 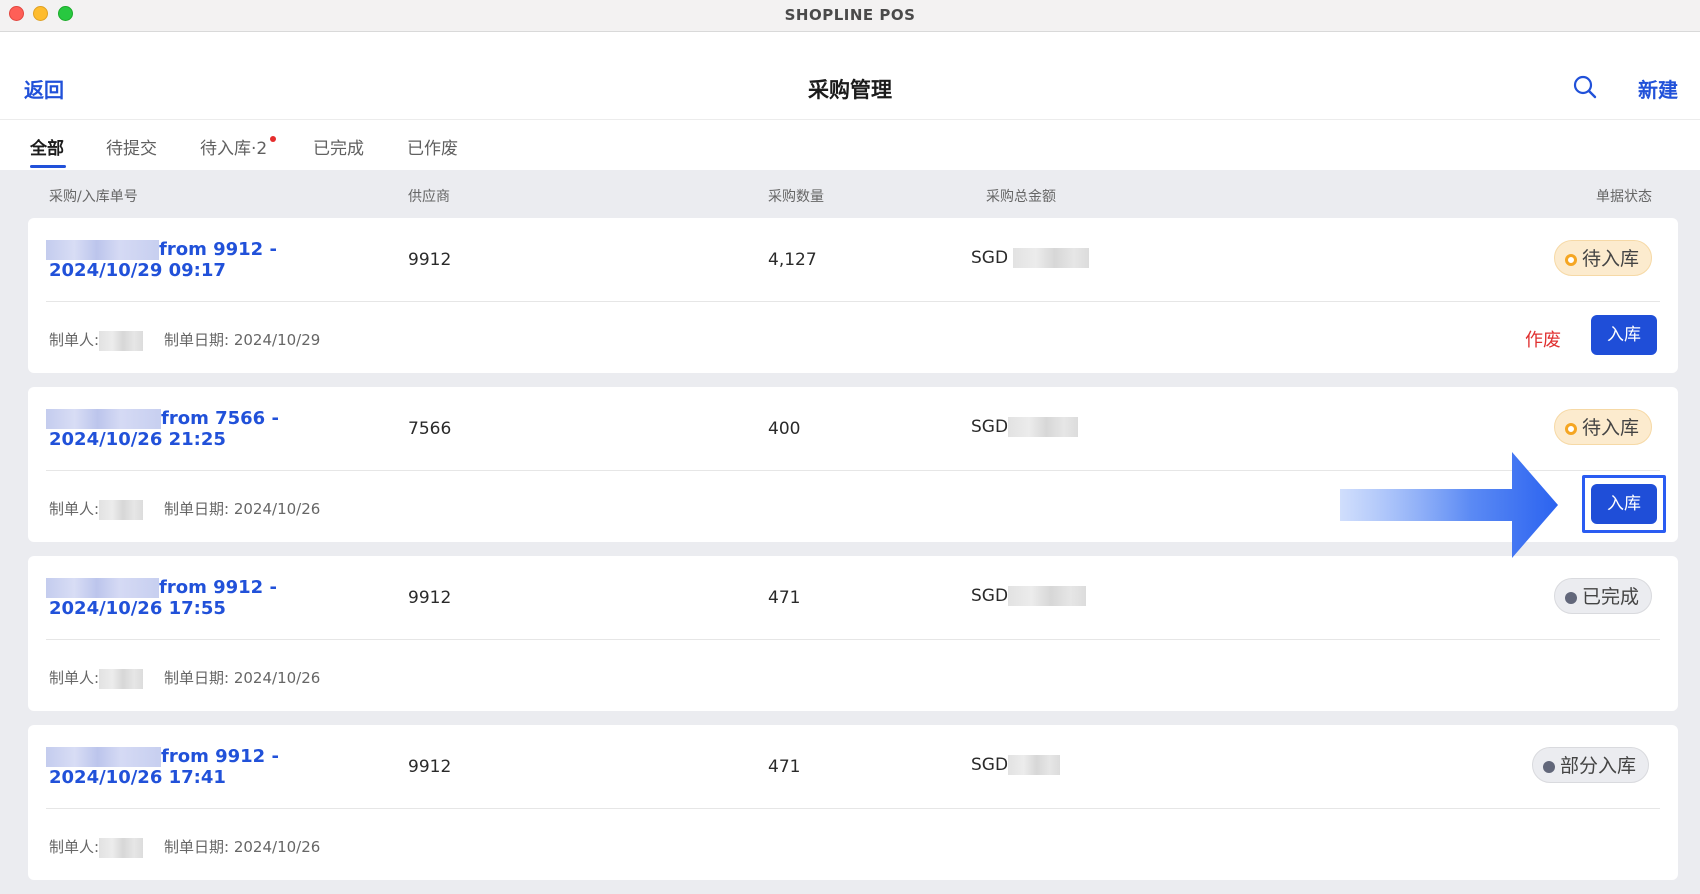 What do you see at coordinates (44, 88) in the screenshot?
I see `back-button: 返回` at bounding box center [44, 88].